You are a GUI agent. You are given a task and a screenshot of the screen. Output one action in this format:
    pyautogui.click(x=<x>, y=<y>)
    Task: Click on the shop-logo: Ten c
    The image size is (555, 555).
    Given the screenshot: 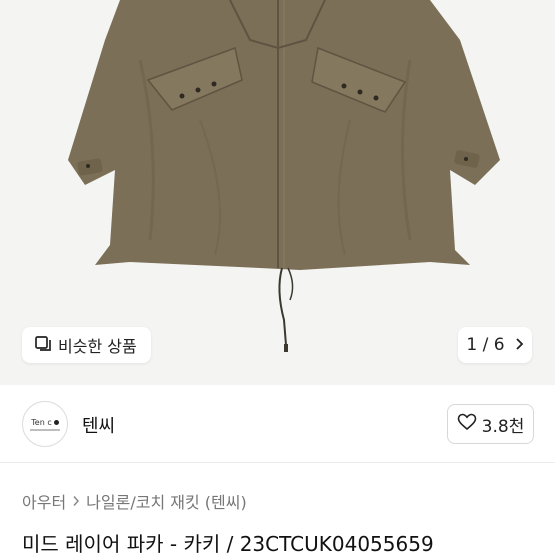 What is the action you would take?
    pyautogui.click(x=45, y=424)
    